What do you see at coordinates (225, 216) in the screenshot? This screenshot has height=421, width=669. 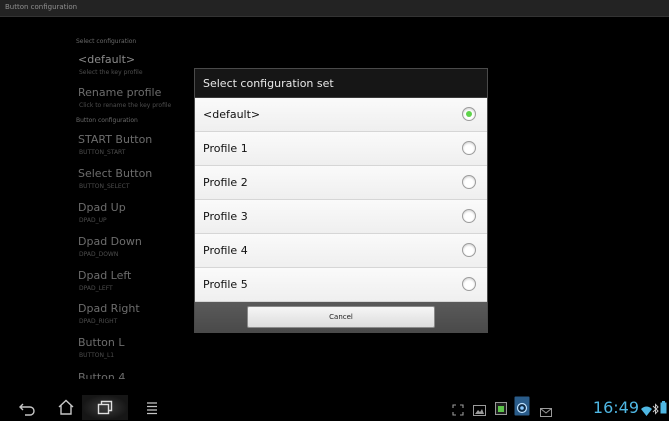 I see `option-label: Profile 3` at bounding box center [225, 216].